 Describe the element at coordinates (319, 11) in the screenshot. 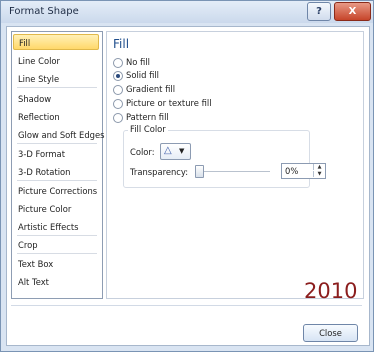

I see `help-button: ?` at that location.